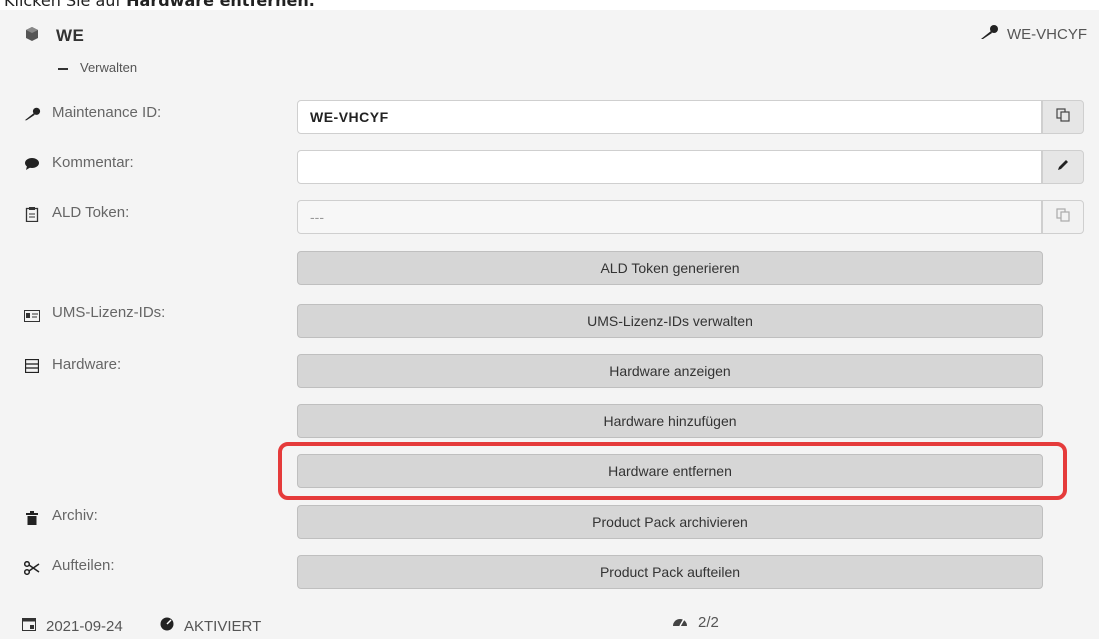 This screenshot has height=639, width=1099. Describe the element at coordinates (669, 217) in the screenshot. I see `ald-token-field: ---` at that location.